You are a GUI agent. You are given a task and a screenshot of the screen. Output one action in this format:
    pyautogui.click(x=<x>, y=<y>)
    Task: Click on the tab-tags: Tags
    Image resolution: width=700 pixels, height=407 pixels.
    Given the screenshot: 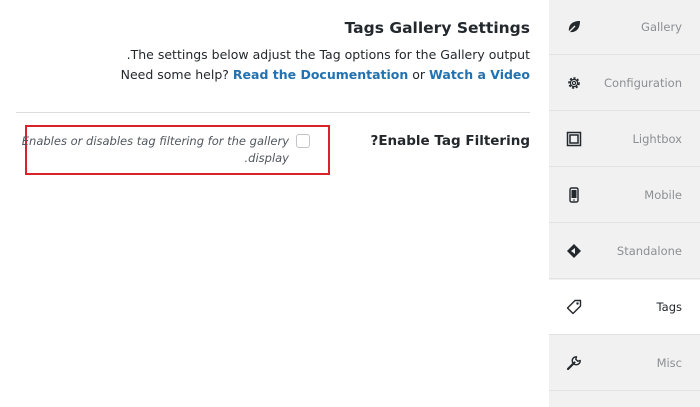 What is the action you would take?
    pyautogui.click(x=624, y=307)
    